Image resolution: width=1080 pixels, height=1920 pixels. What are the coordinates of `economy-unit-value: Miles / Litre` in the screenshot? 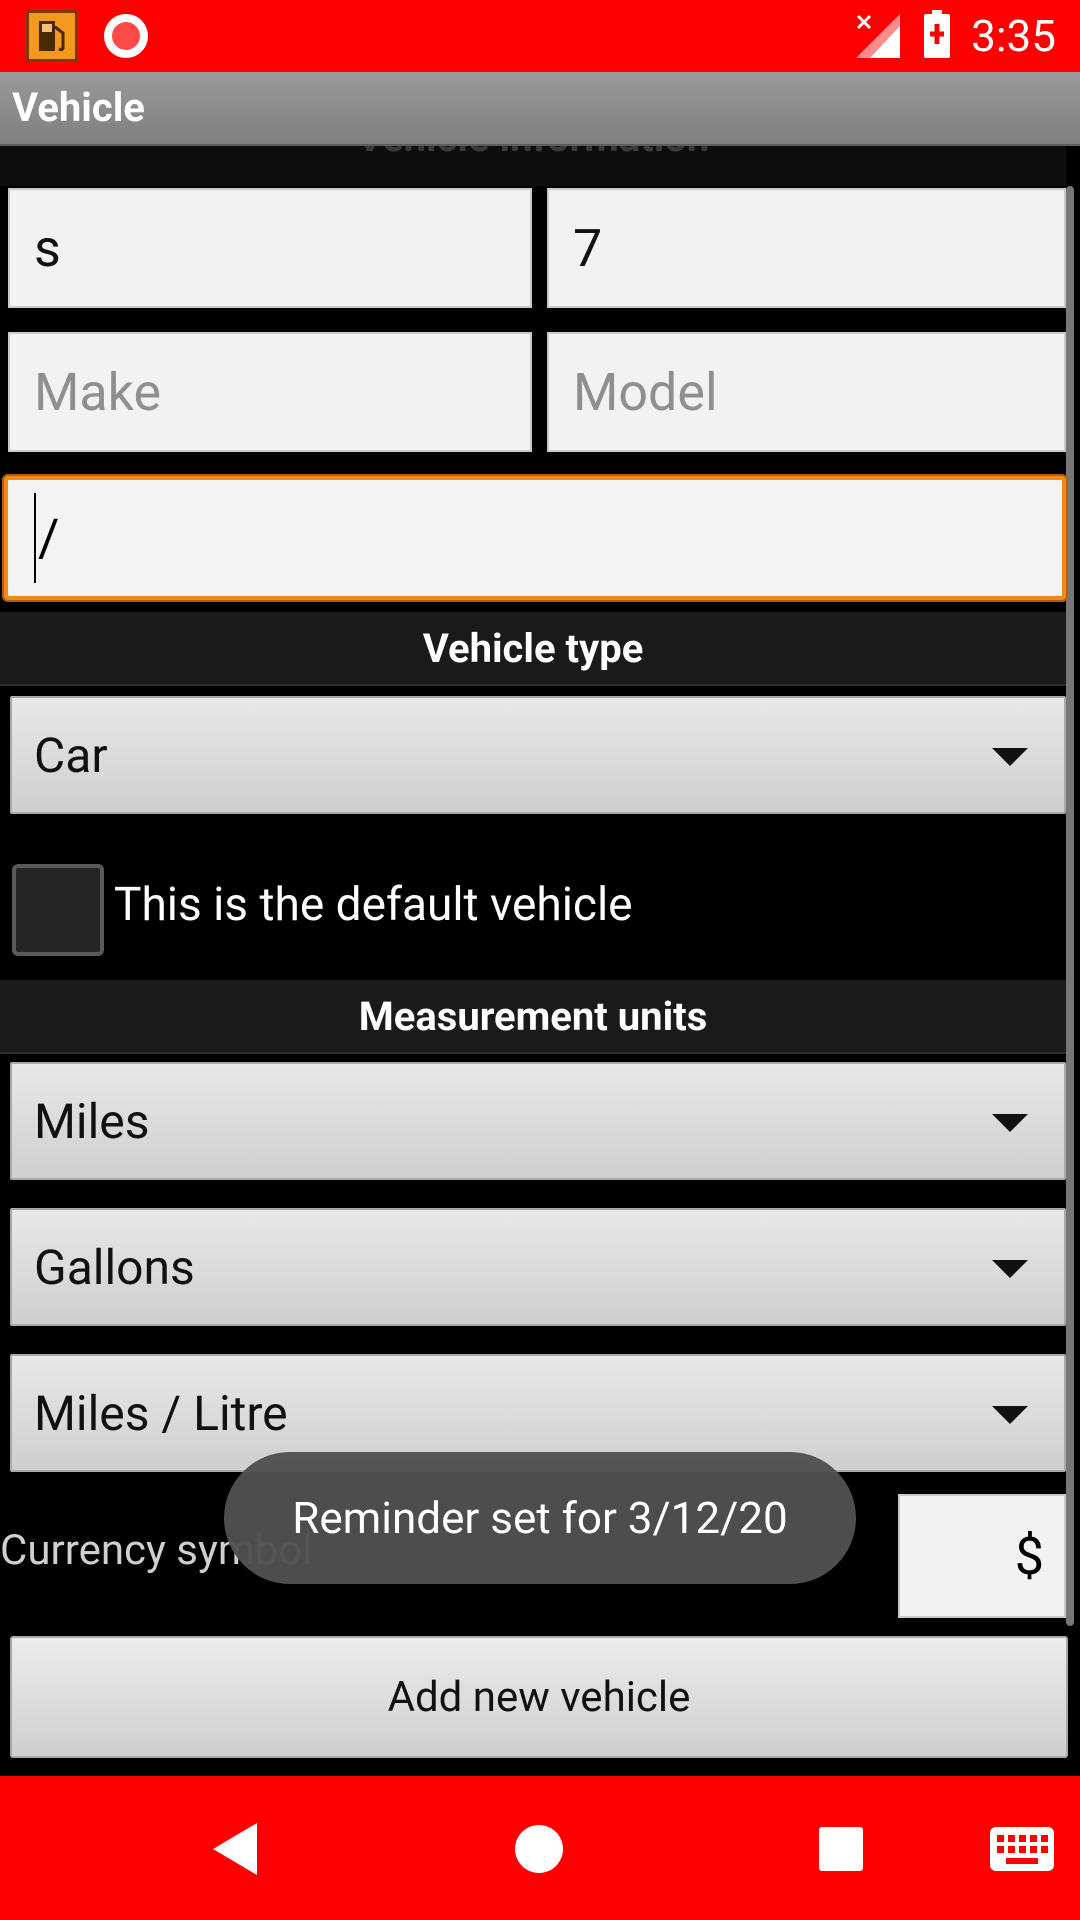 It's located at (161, 1413).